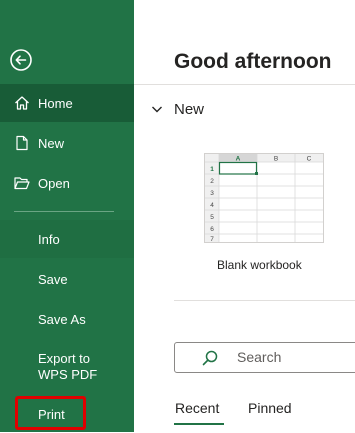 This screenshot has width=355, height=433. What do you see at coordinates (253, 61) in the screenshot?
I see `greeting-title: Good afternoon` at bounding box center [253, 61].